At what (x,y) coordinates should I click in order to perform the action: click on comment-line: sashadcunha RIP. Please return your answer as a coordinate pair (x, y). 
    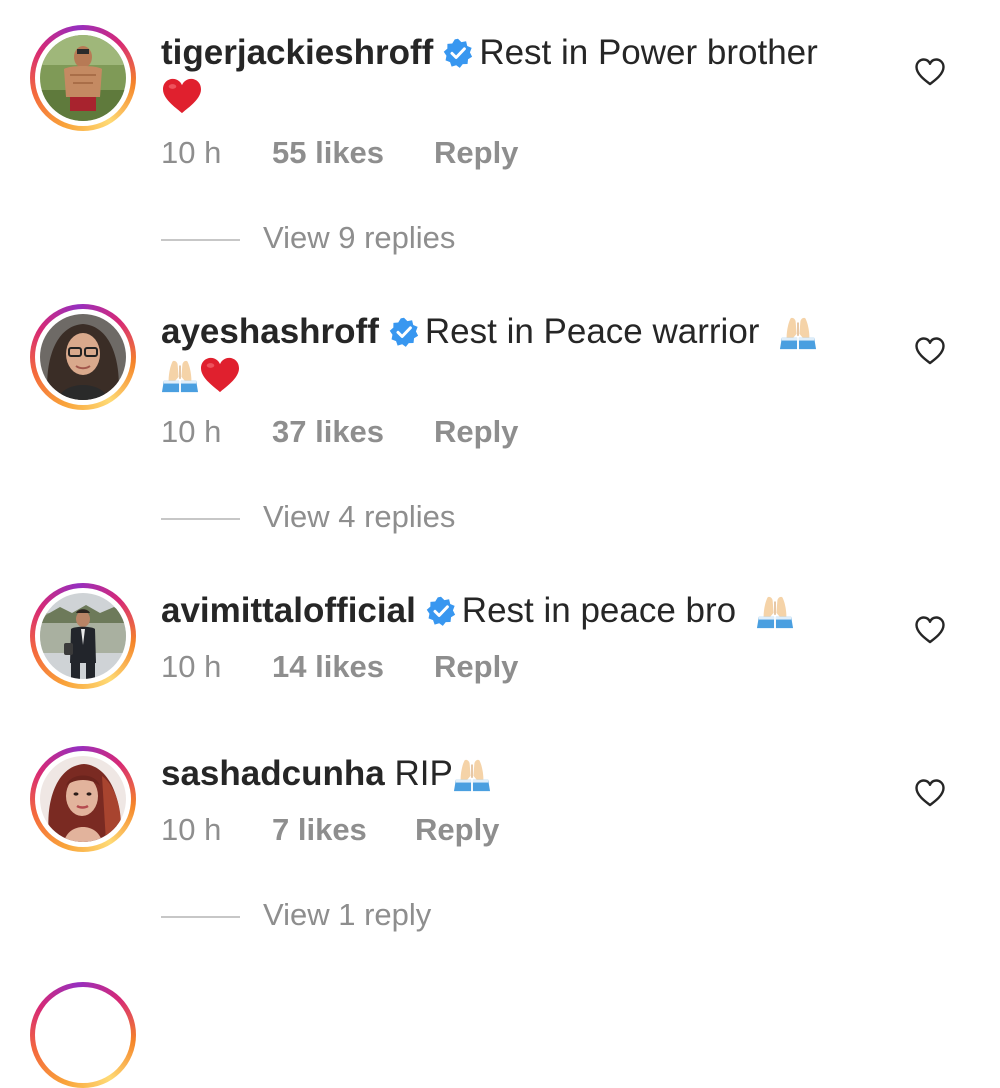
    Looking at the image, I should click on (326, 774).